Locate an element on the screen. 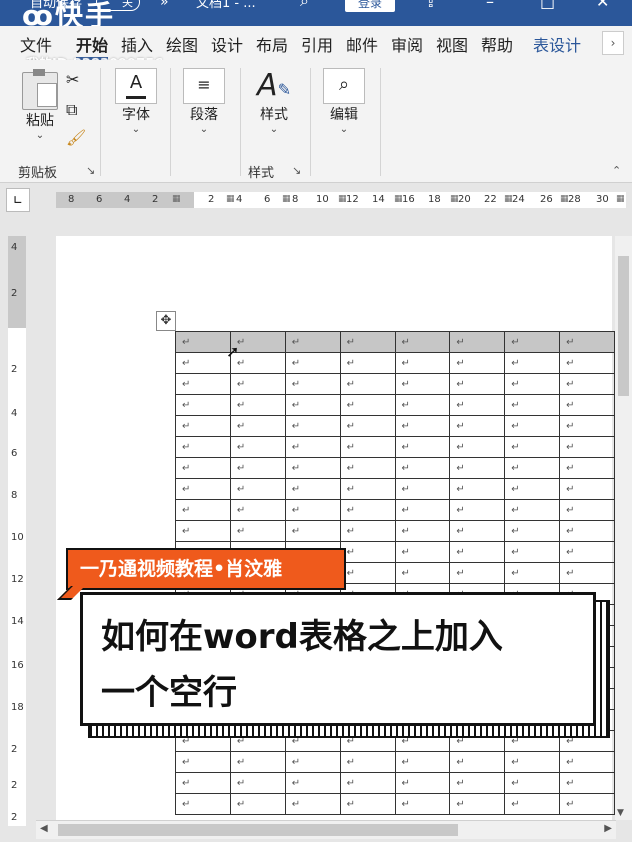 This screenshot has width=632, height=842. search-icon: ⌕ is located at coordinates (304, 5).